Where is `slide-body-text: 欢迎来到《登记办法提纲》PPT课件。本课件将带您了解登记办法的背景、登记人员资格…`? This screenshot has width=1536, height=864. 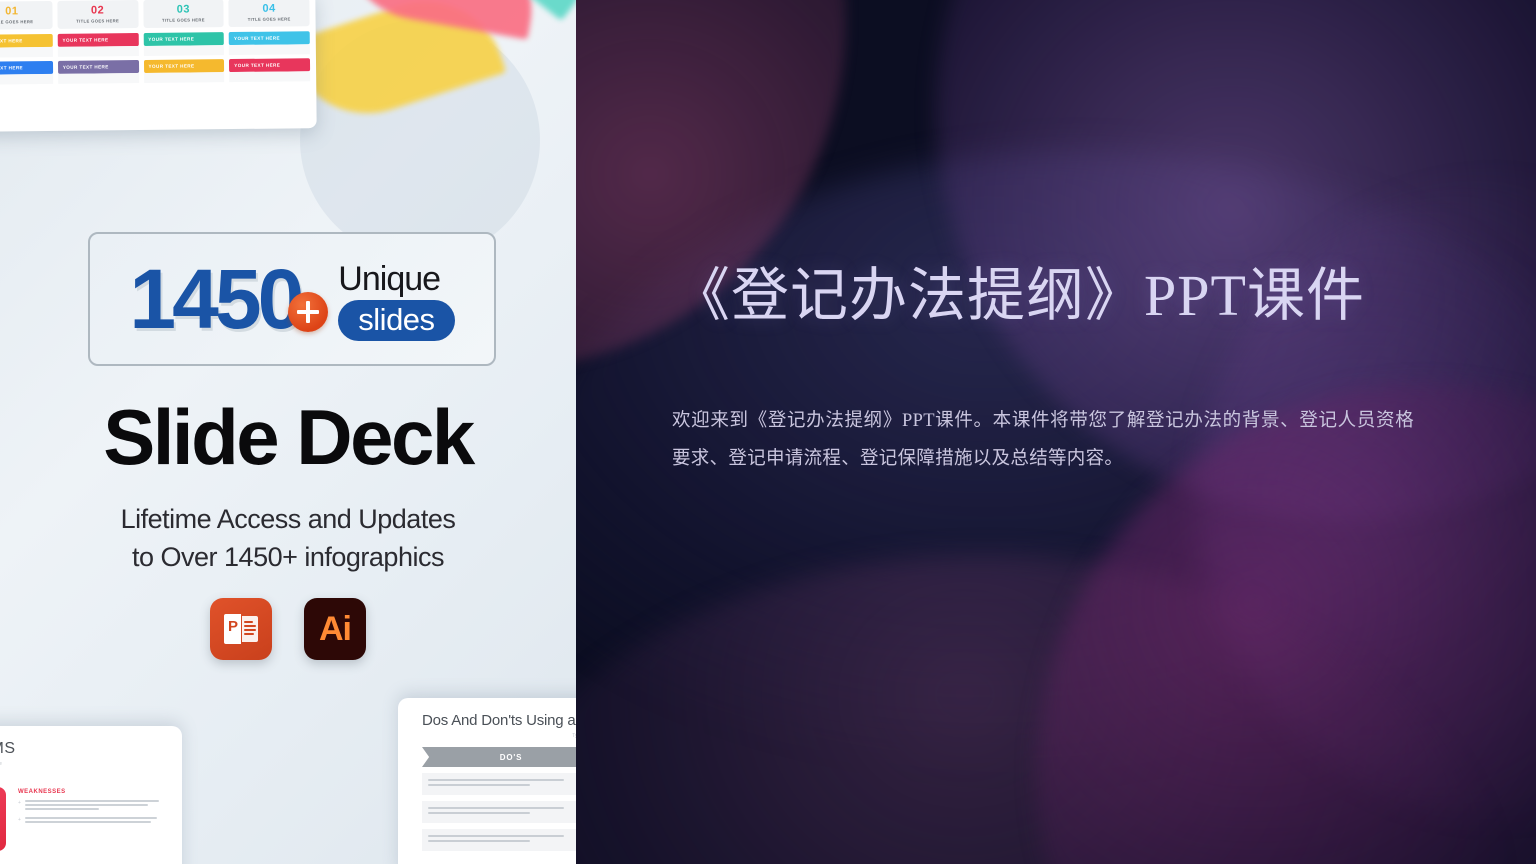 slide-body-text: 欢迎来到《登记办法提纲》PPT课件。本课件将带您了解登记办法的背景、登记人员资格… is located at coordinates (1043, 440).